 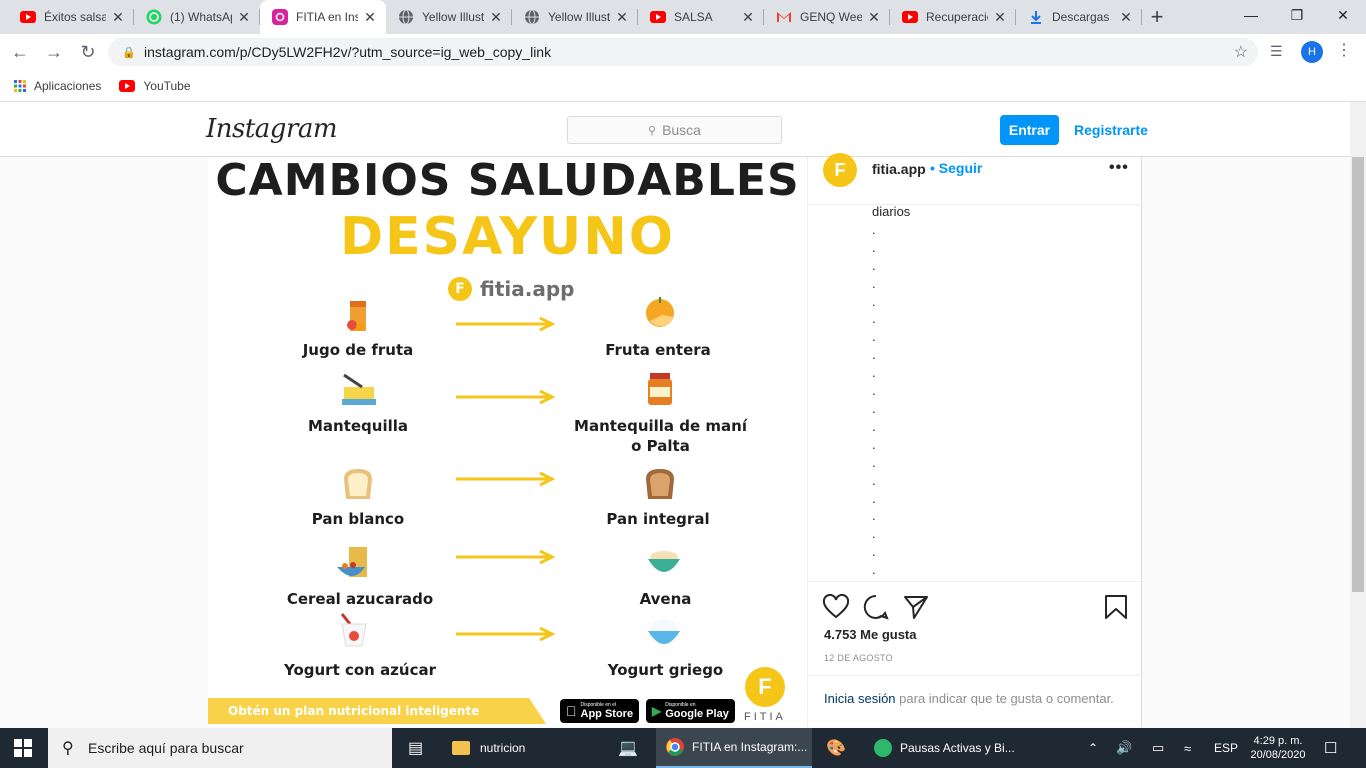 What do you see at coordinates (1093, 748) in the screenshot?
I see `tray-chevron-icon: ⌃` at bounding box center [1093, 748].